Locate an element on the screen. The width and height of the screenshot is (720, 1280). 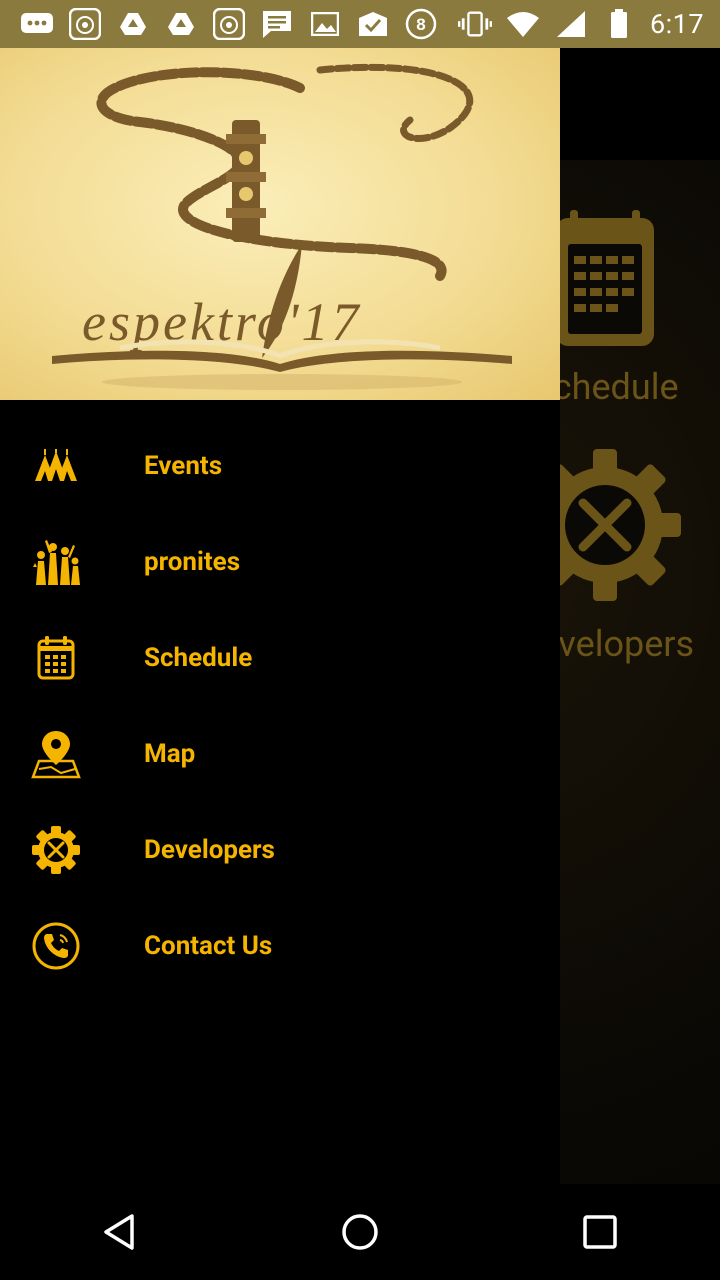
menu-item-pronites: pronites is located at coordinates (280, 562).